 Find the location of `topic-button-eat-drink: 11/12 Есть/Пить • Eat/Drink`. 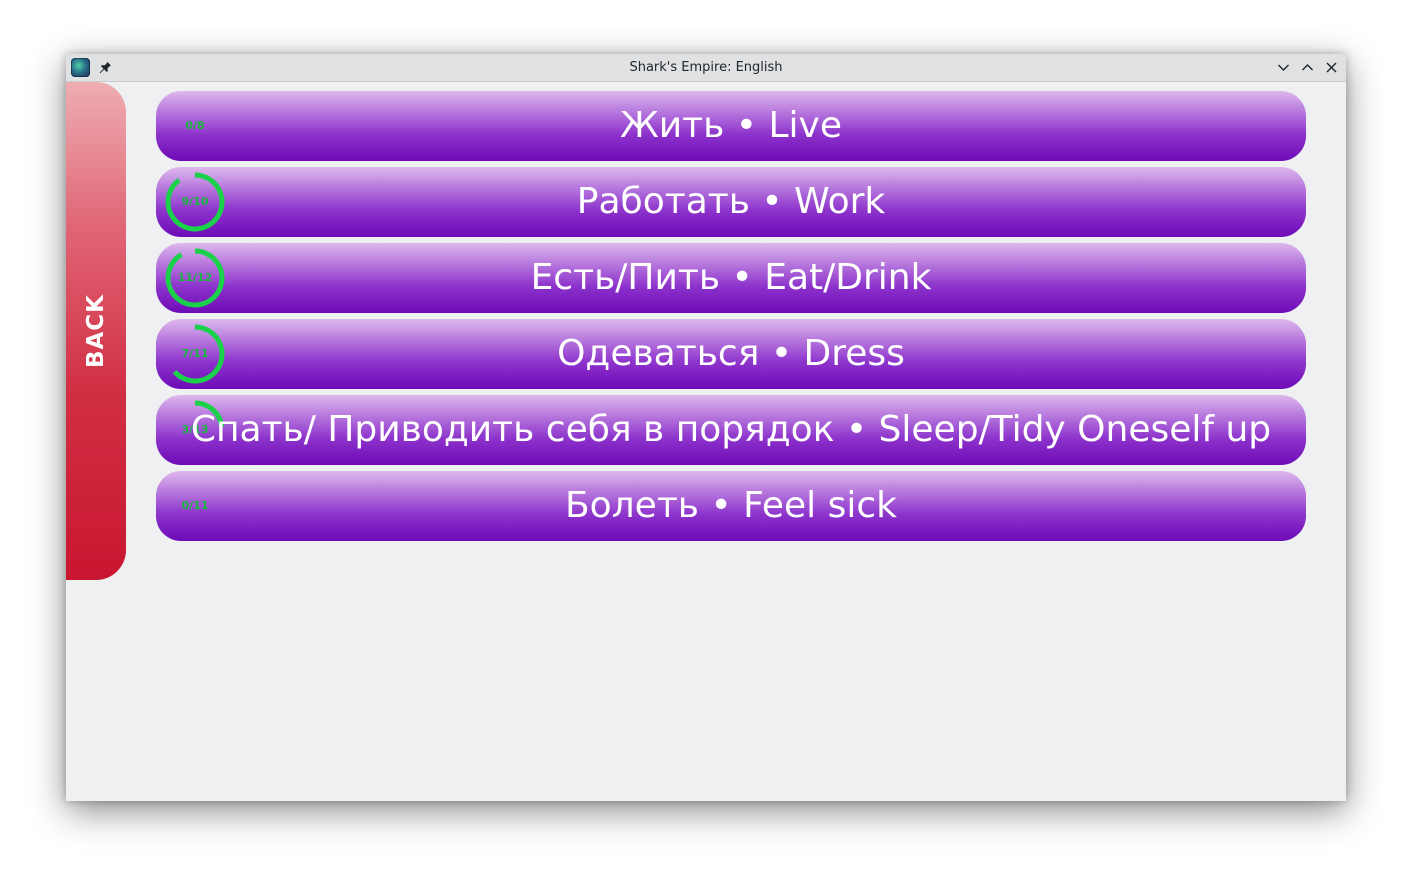

topic-button-eat-drink: 11/12 Есть/Пить • Eat/Drink is located at coordinates (731, 278).